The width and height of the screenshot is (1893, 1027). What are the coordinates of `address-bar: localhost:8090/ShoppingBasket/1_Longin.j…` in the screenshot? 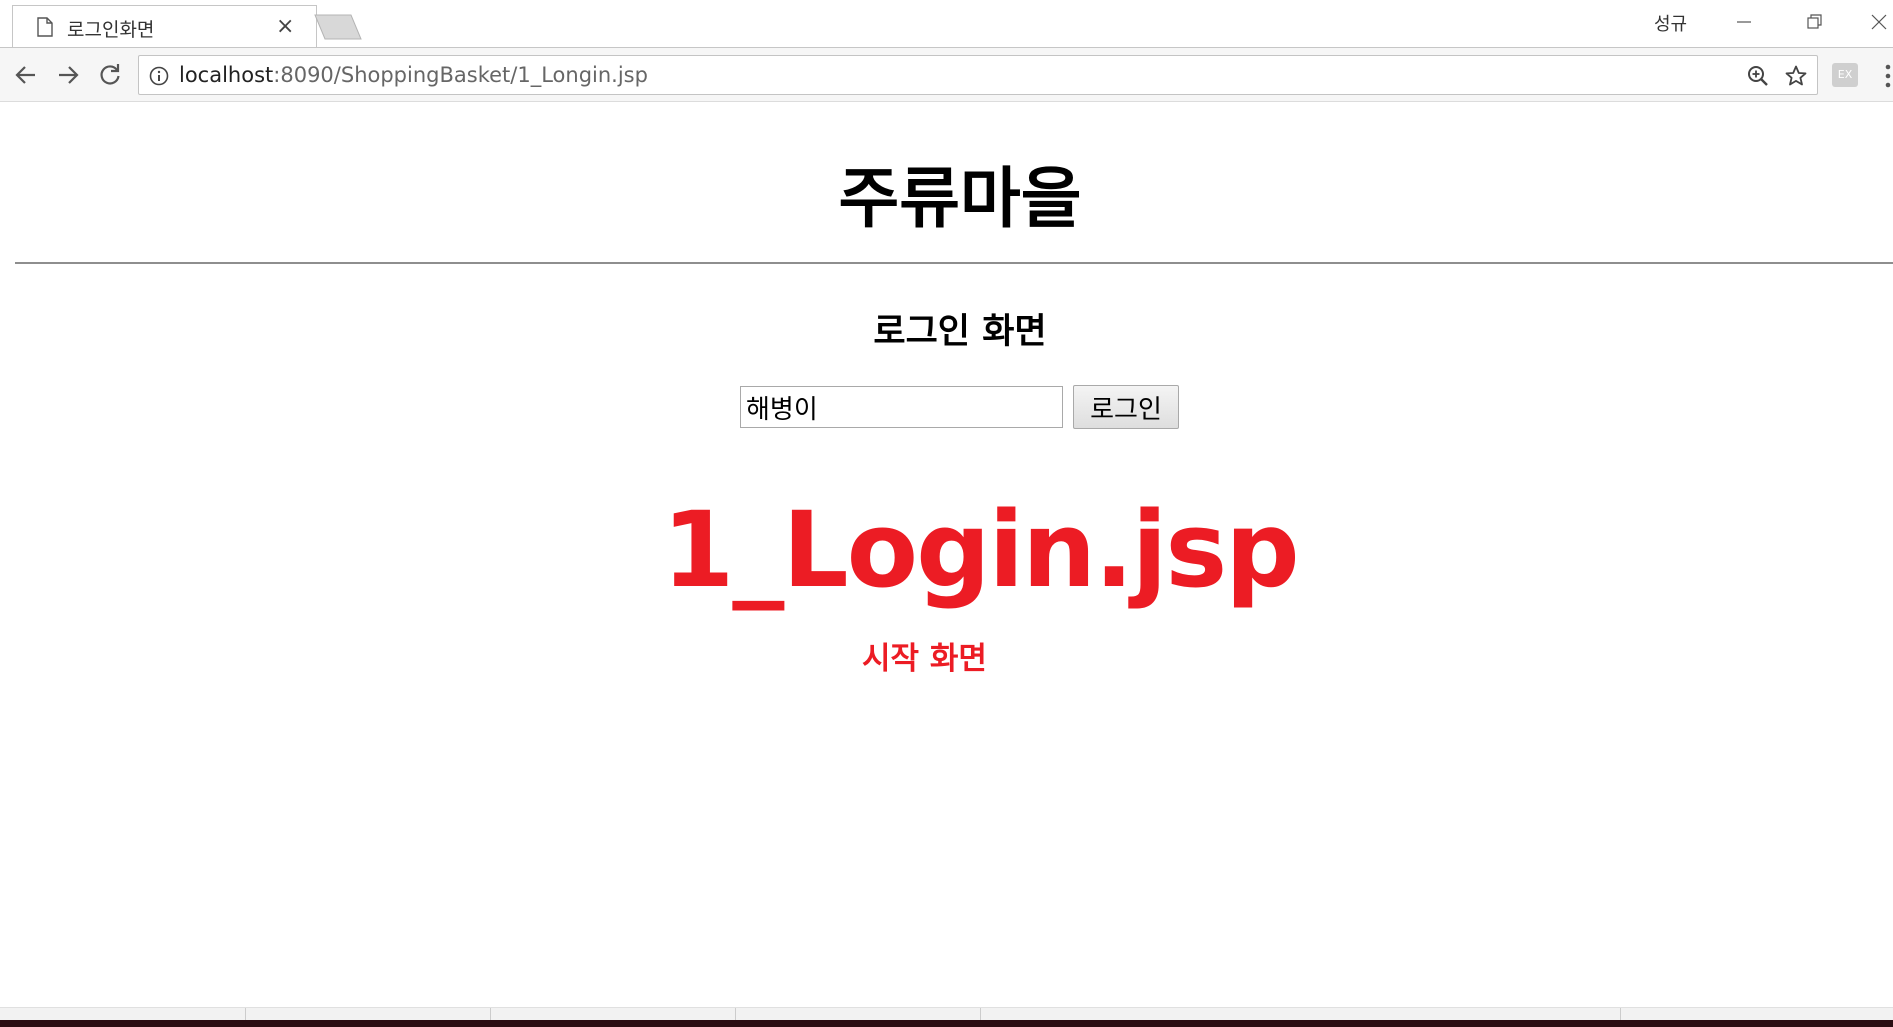 It's located at (978, 75).